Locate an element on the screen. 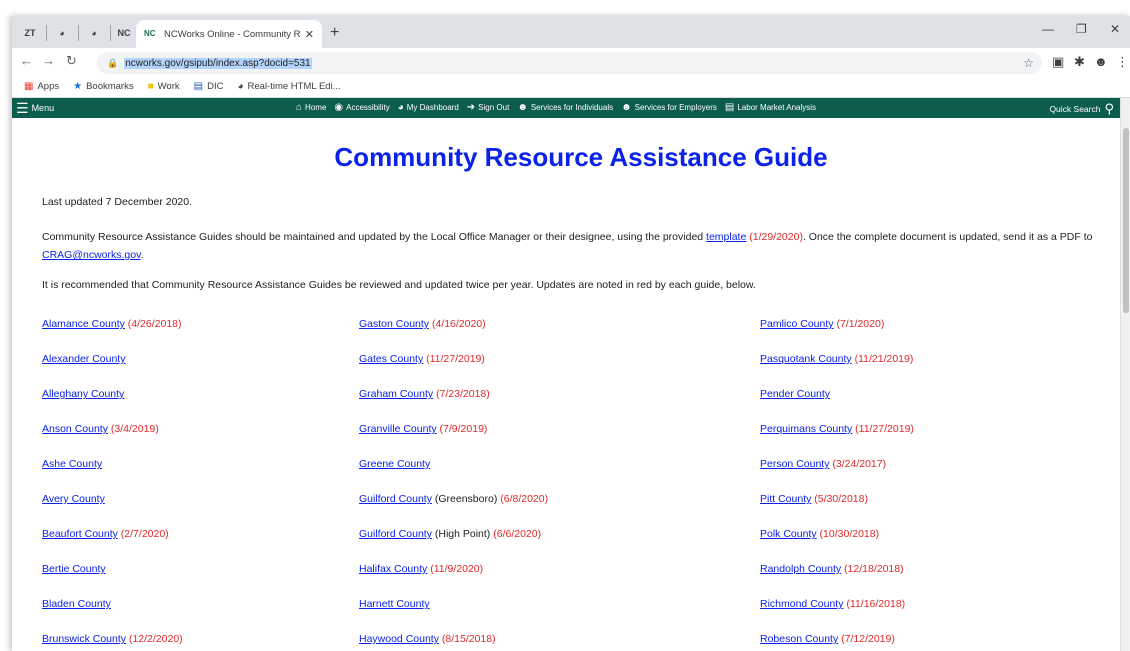  county-link: Beaufort County is located at coordinates (80, 534).